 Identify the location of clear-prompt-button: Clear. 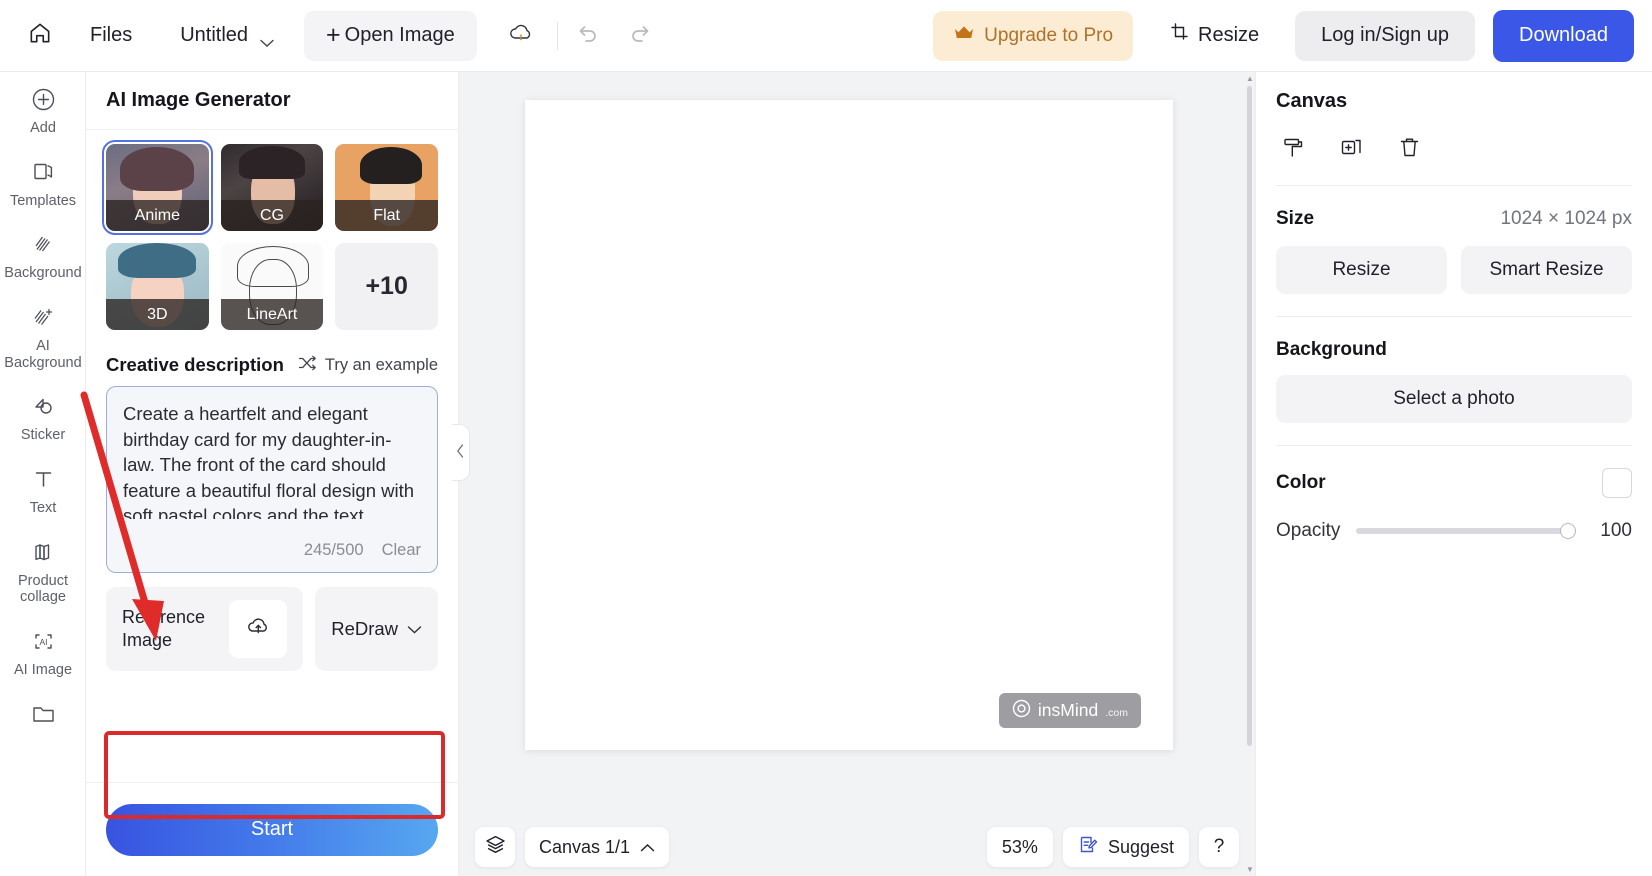
(401, 550).